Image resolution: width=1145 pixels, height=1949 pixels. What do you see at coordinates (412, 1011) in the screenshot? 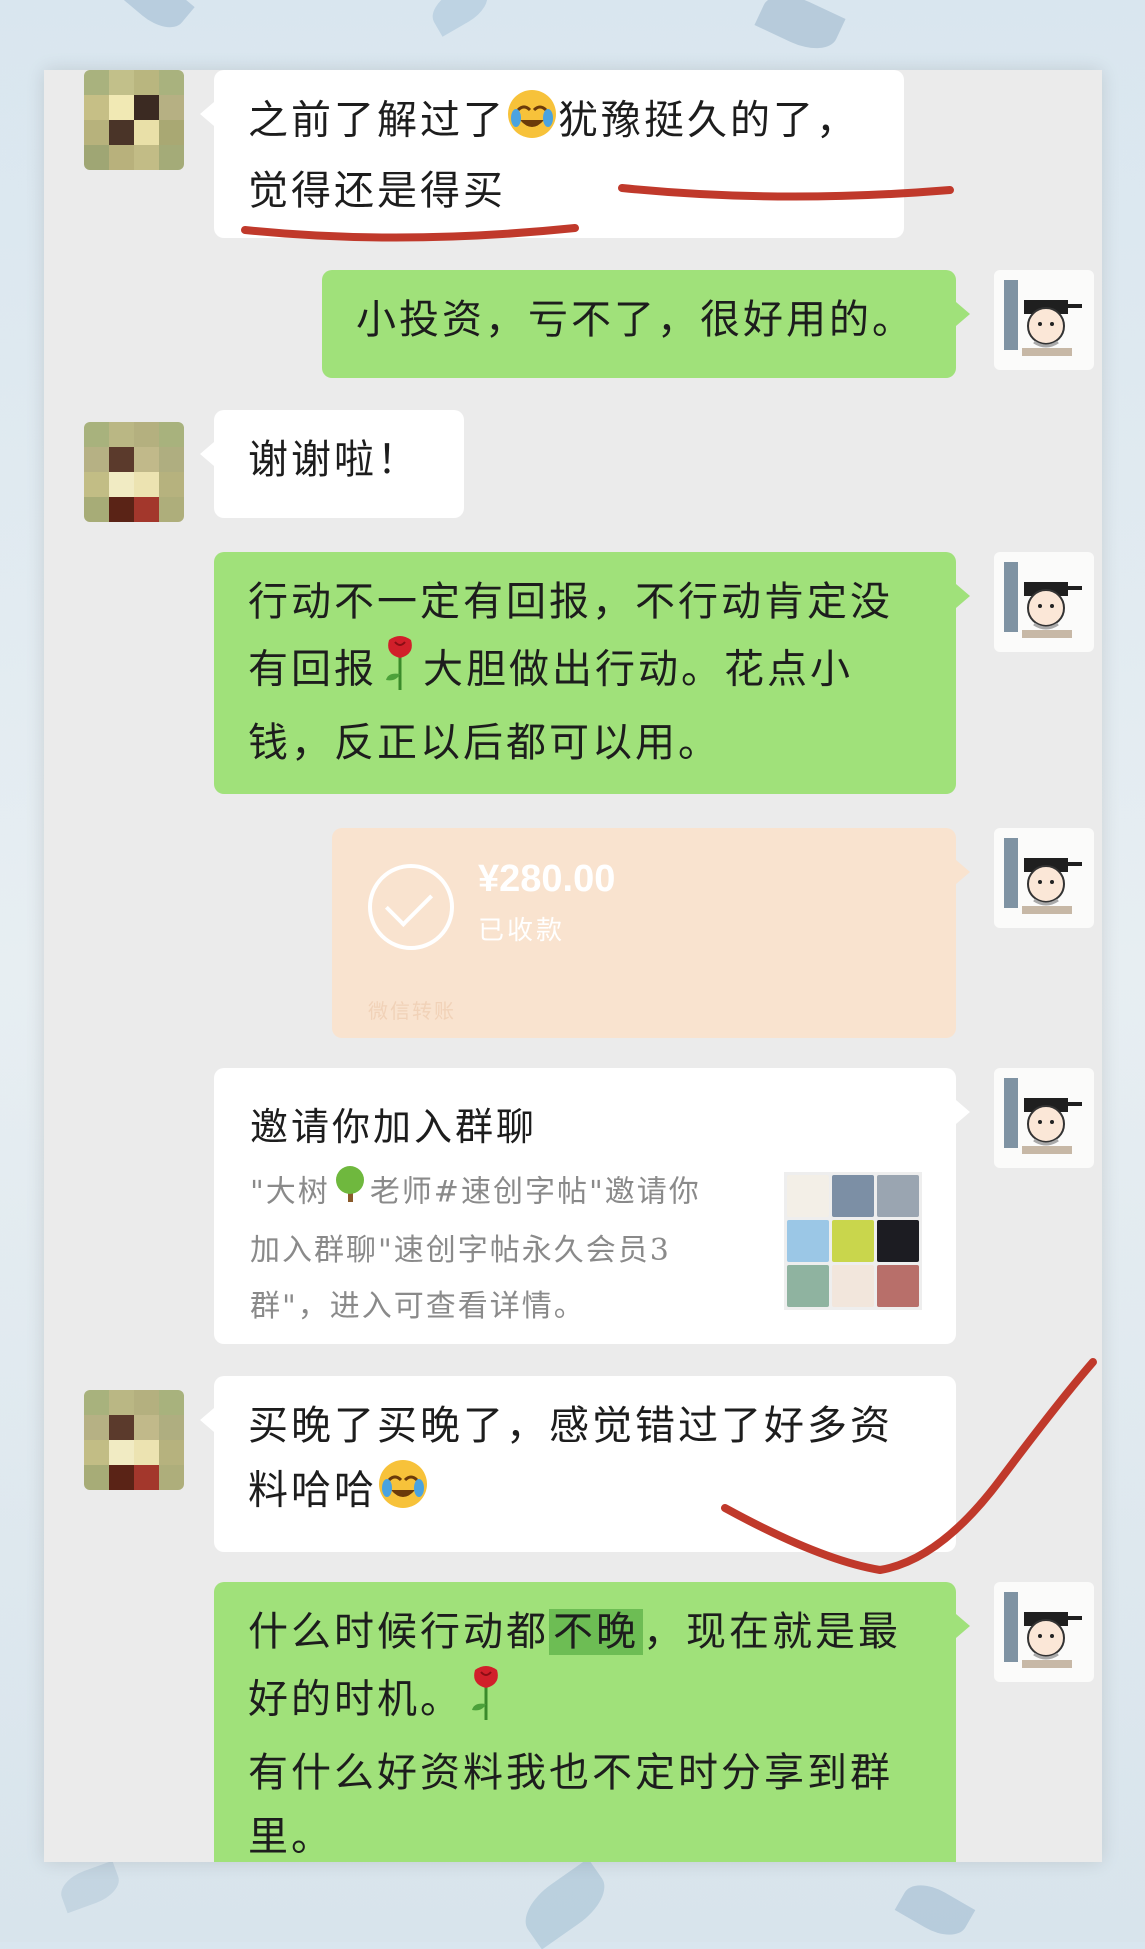
I see `transfer-footer: 微信转账` at bounding box center [412, 1011].